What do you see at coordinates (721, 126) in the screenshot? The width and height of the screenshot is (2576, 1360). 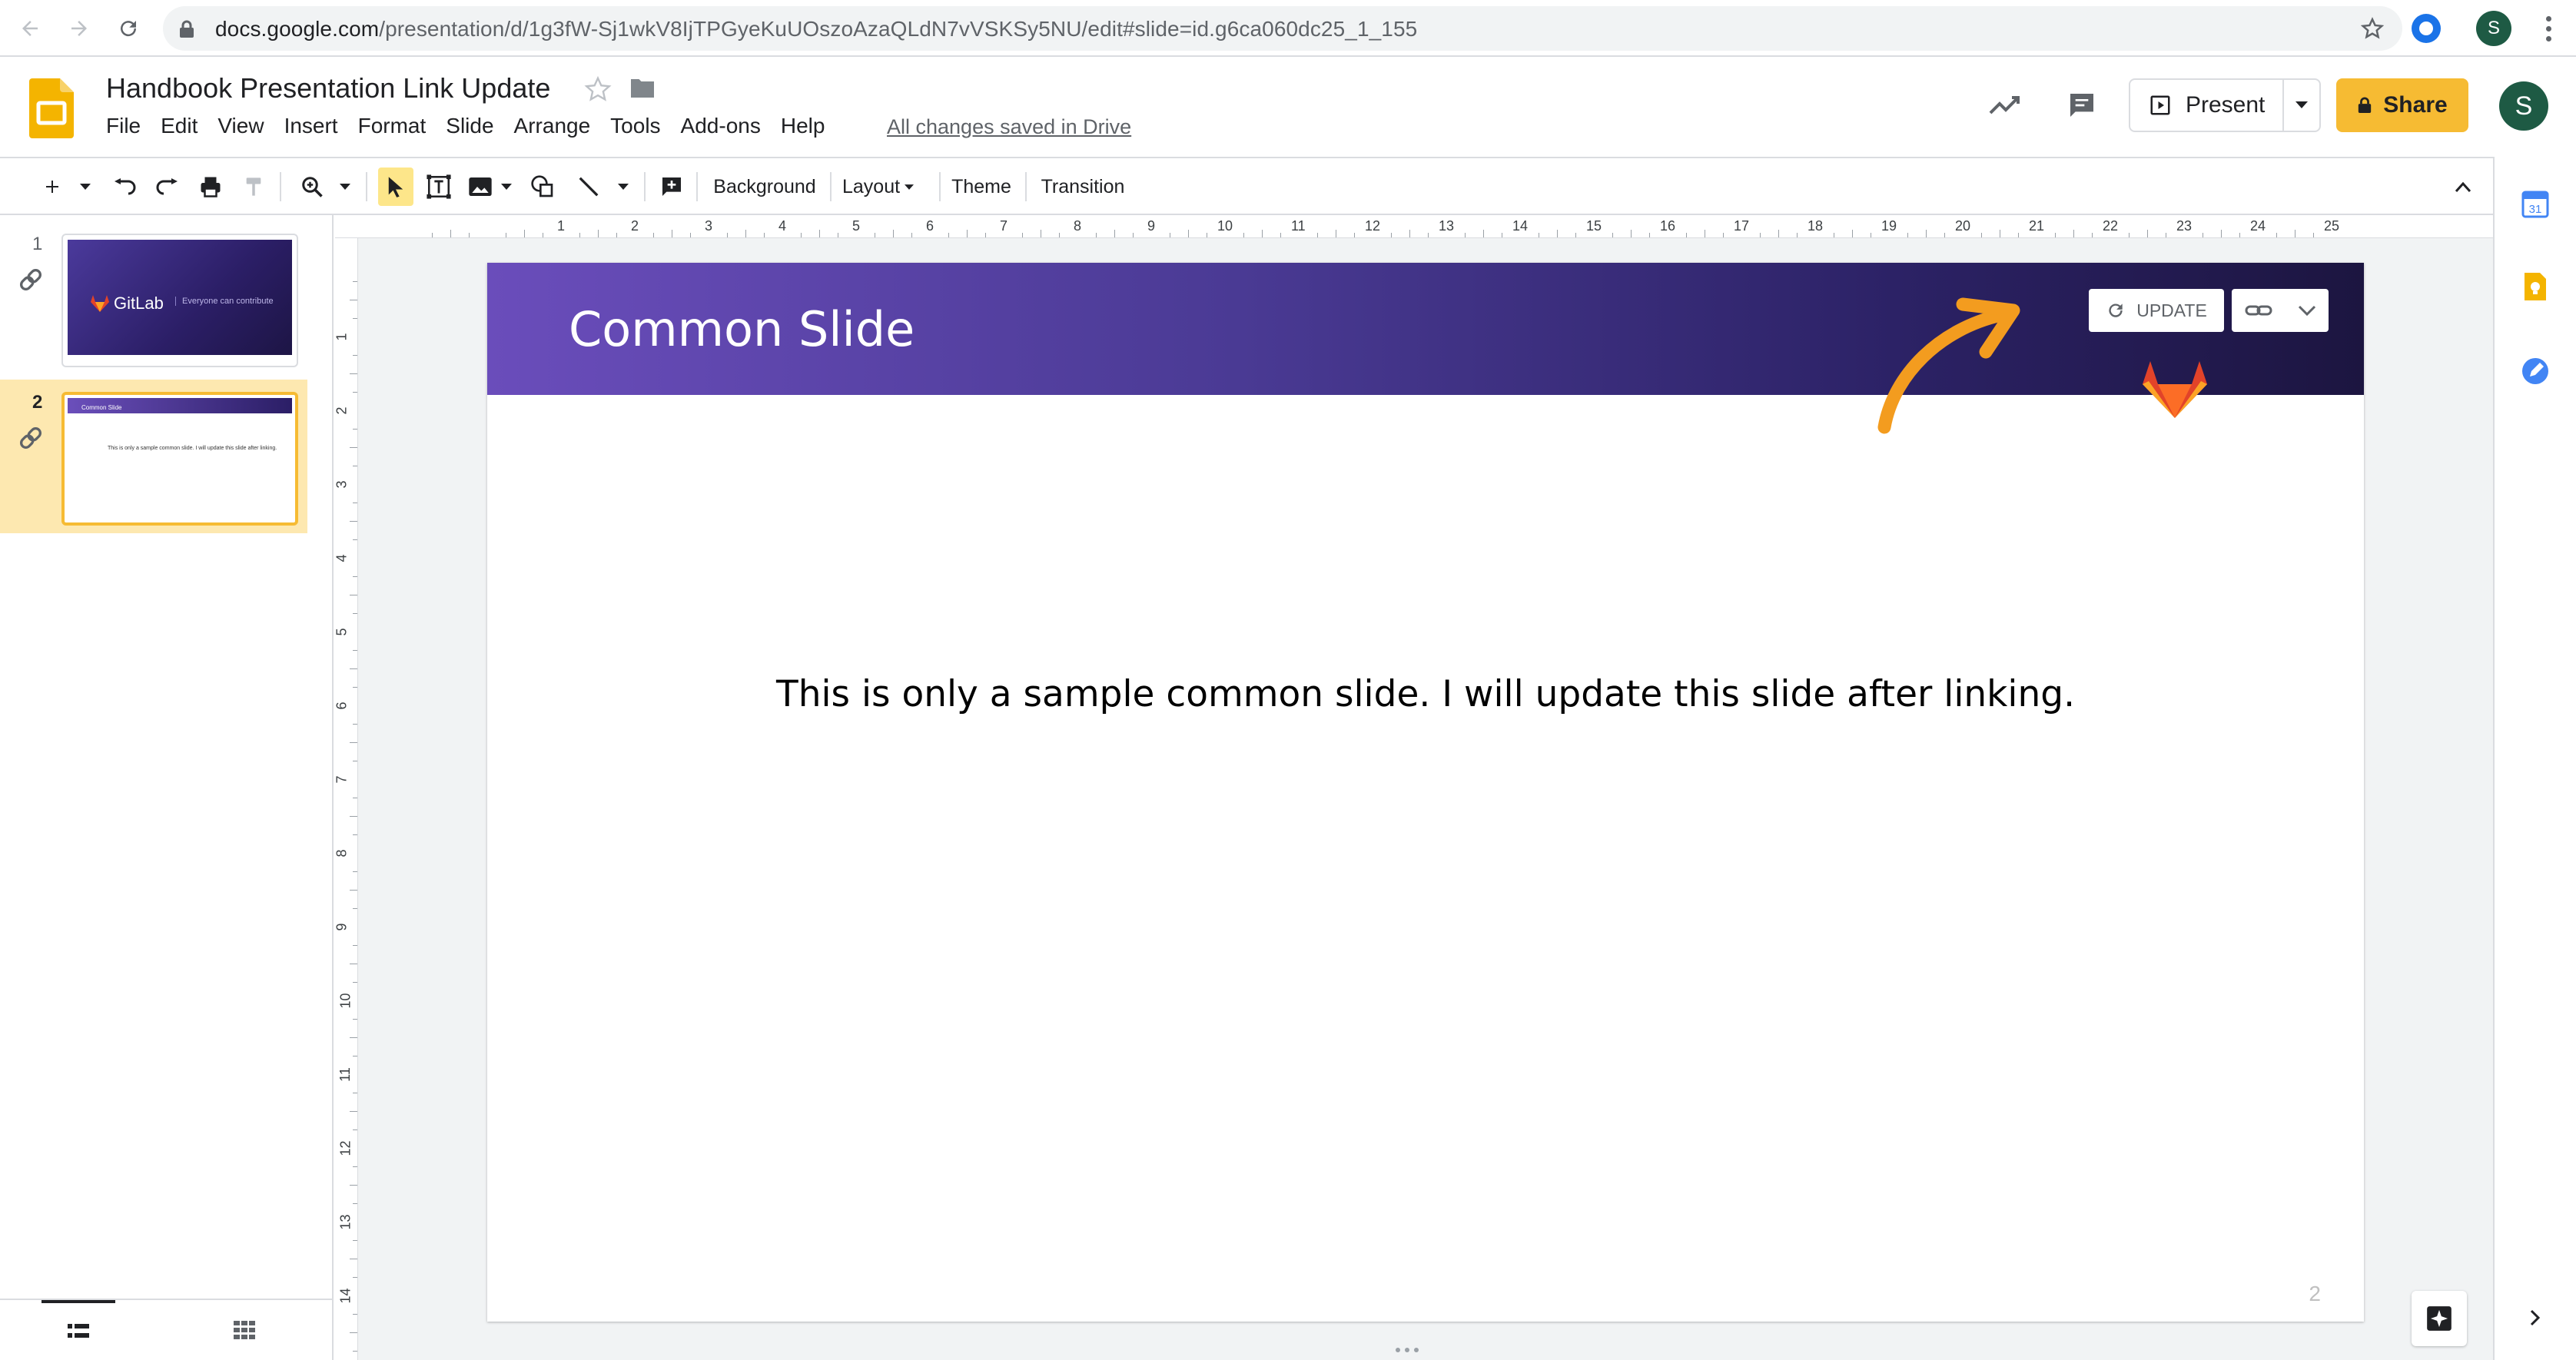 I see `menu-addons: Add-ons` at bounding box center [721, 126].